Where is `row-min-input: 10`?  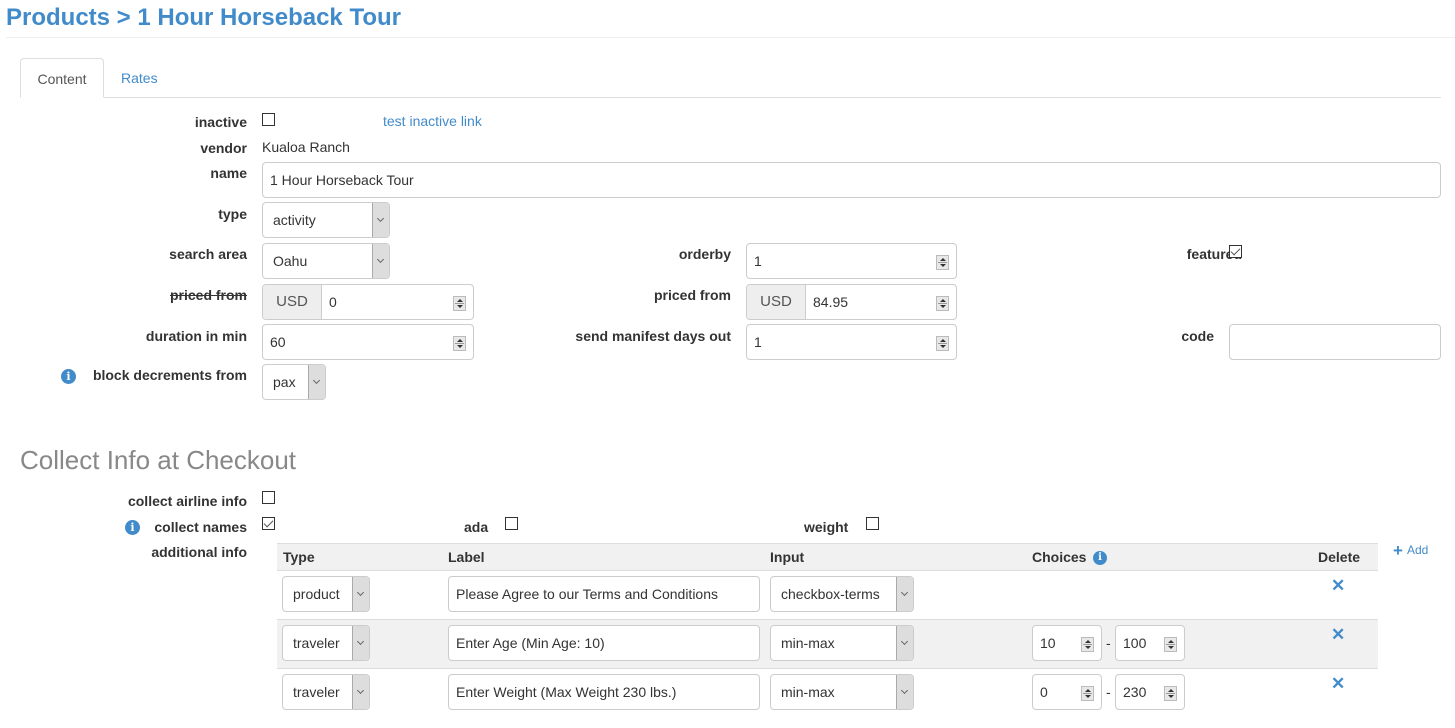
row-min-input: 10 is located at coordinates (1067, 643).